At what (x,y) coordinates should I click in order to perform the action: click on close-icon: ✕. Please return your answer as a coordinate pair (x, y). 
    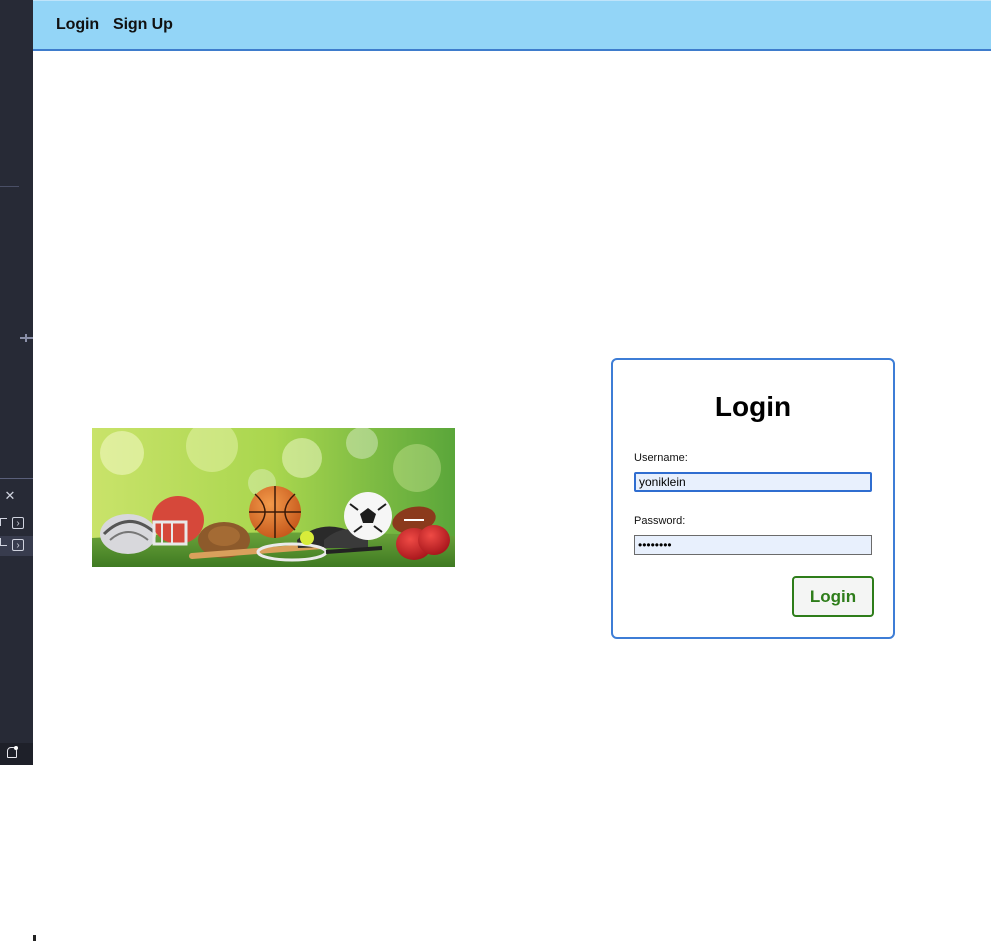
    Looking at the image, I should click on (10, 496).